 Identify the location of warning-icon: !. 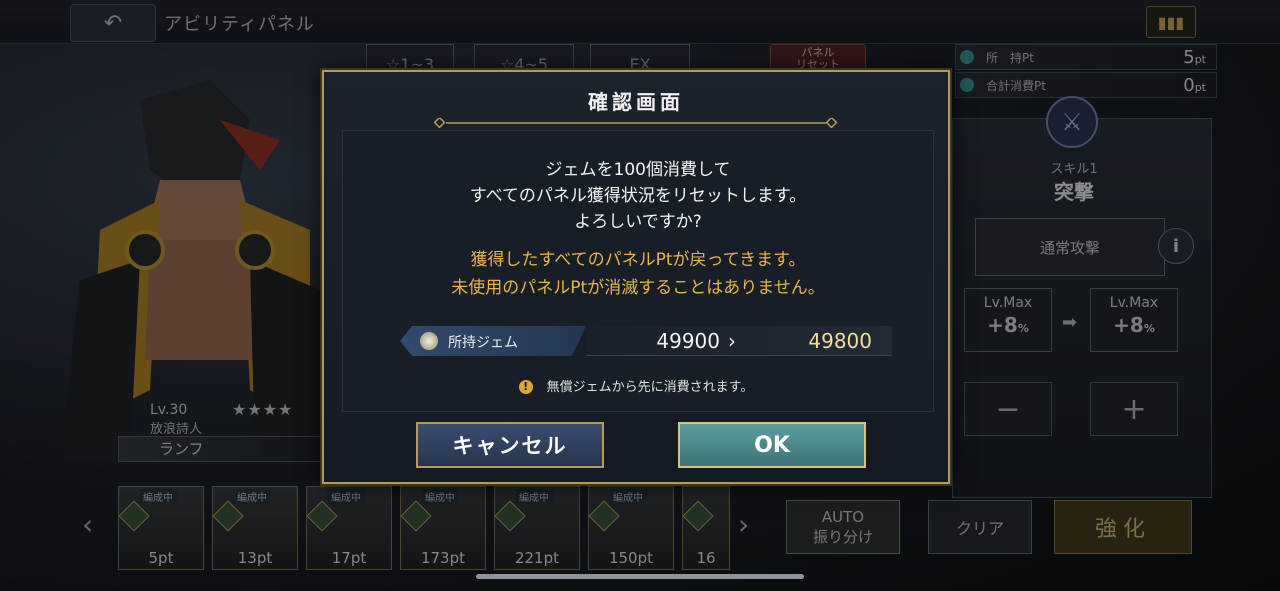
(525, 387).